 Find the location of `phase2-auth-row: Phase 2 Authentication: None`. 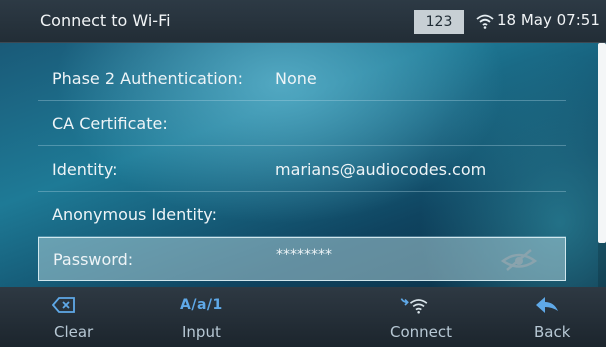

phase2-auth-row: Phase 2 Authentication: None is located at coordinates (302, 79).